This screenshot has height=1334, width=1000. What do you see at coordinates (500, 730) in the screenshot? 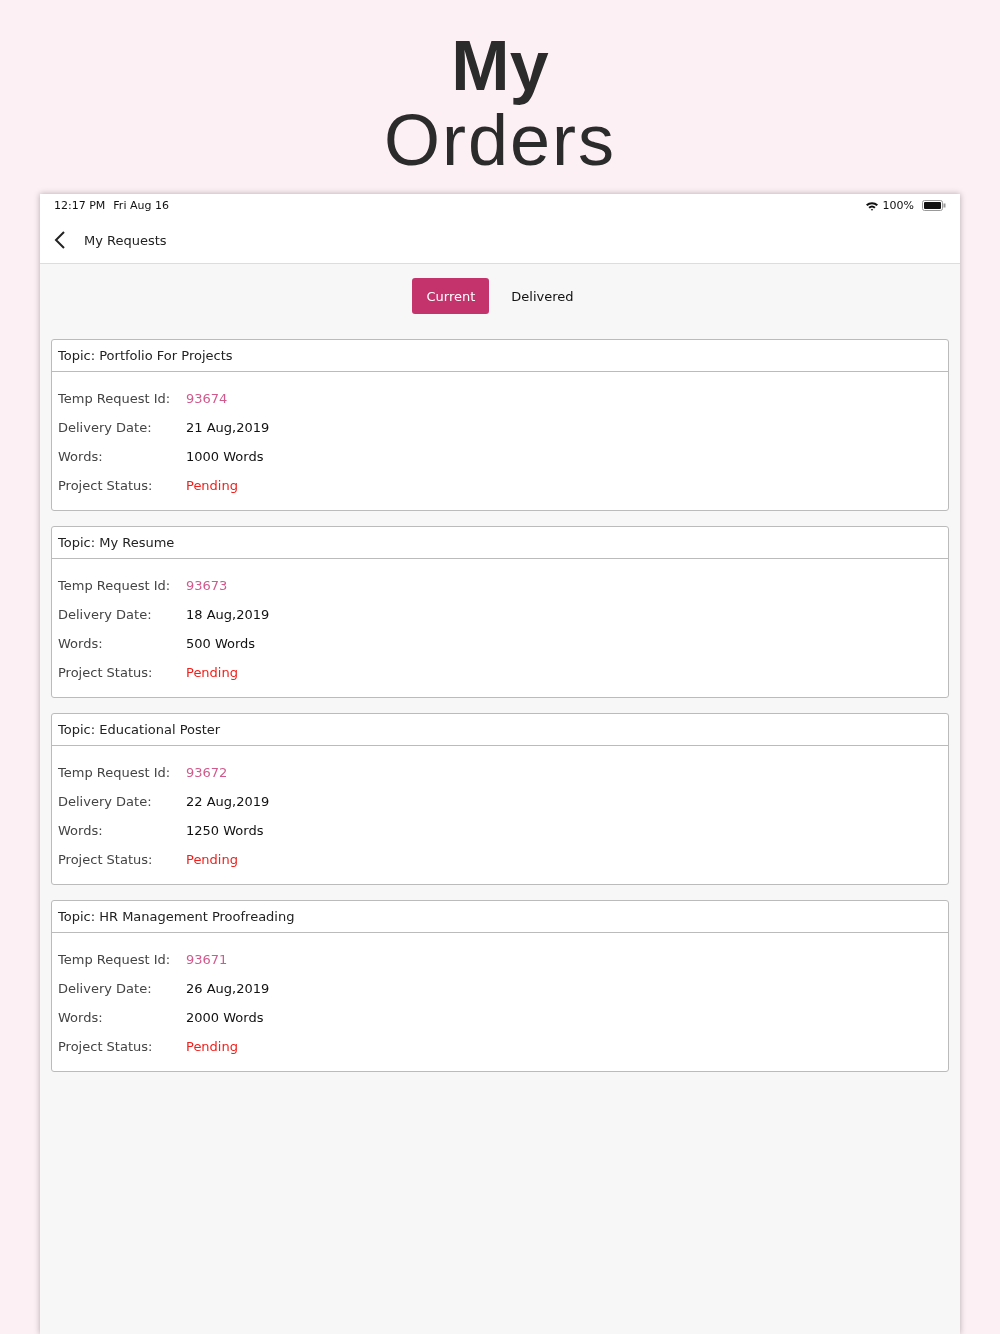
I see `order-topic: Topic: Educational Poster` at bounding box center [500, 730].